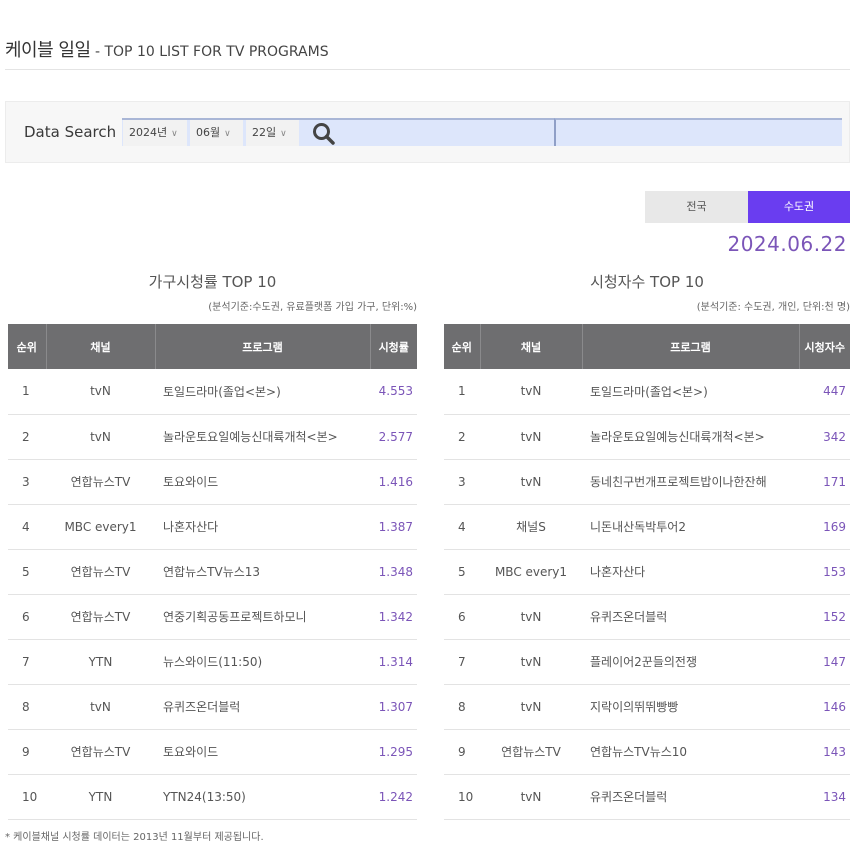 This screenshot has height=864, width=850. Describe the element at coordinates (393, 527) in the screenshot. I see `value-cell: 1.387` at that location.